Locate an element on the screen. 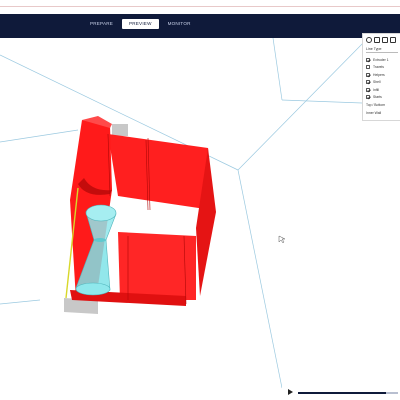  settings-icon is located at coordinates (393, 40).